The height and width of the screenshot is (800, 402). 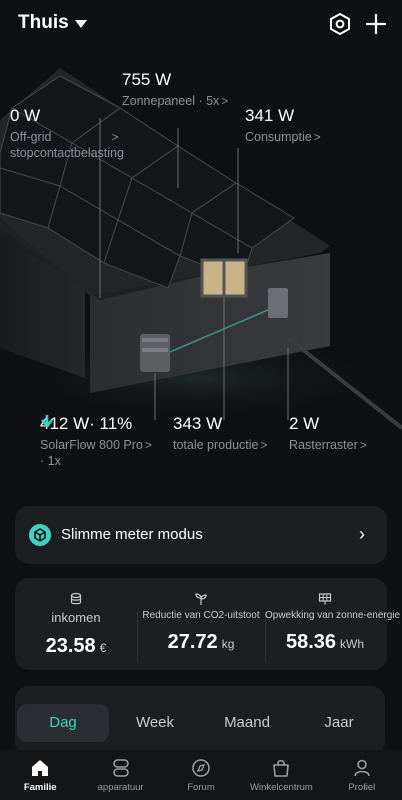 What do you see at coordinates (175, 102) in the screenshot?
I see `solar-panel-label: Zonnepaneel · 5x >` at bounding box center [175, 102].